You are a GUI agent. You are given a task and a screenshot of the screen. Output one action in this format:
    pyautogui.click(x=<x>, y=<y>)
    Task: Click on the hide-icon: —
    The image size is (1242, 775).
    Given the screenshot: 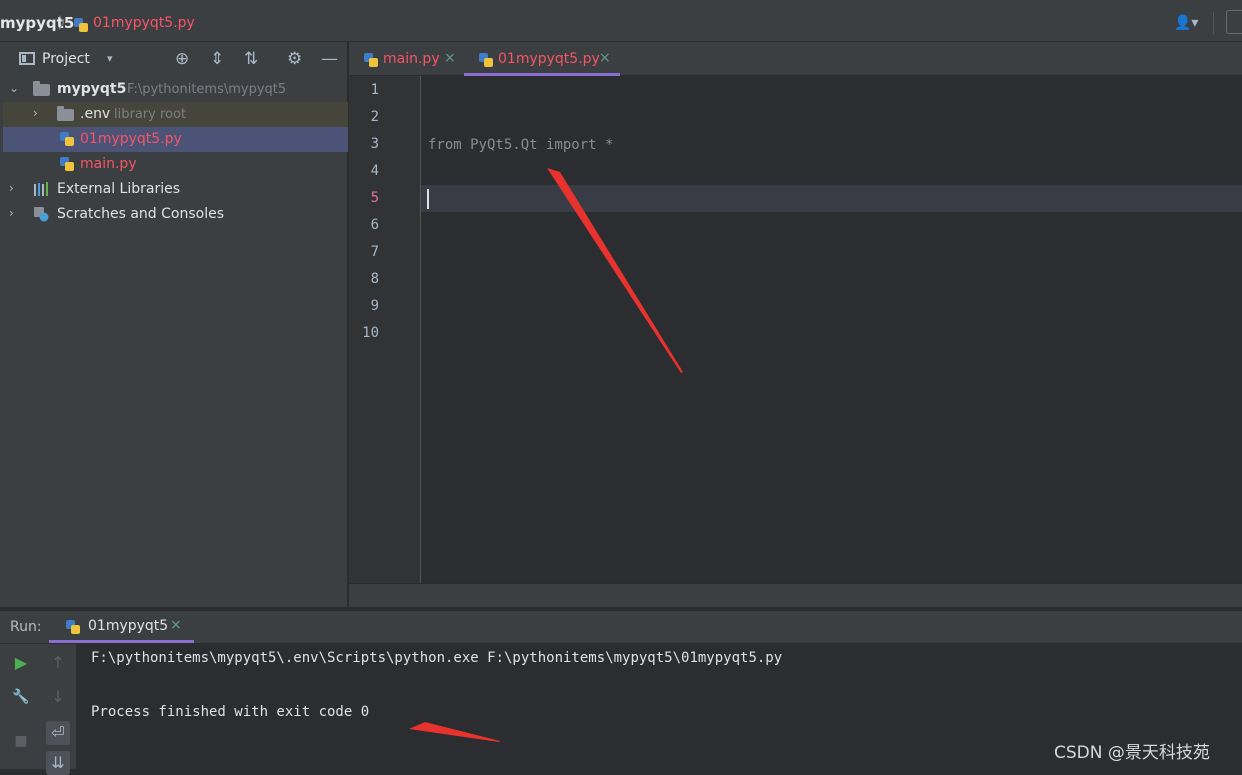 What is the action you would take?
    pyautogui.click(x=329, y=59)
    